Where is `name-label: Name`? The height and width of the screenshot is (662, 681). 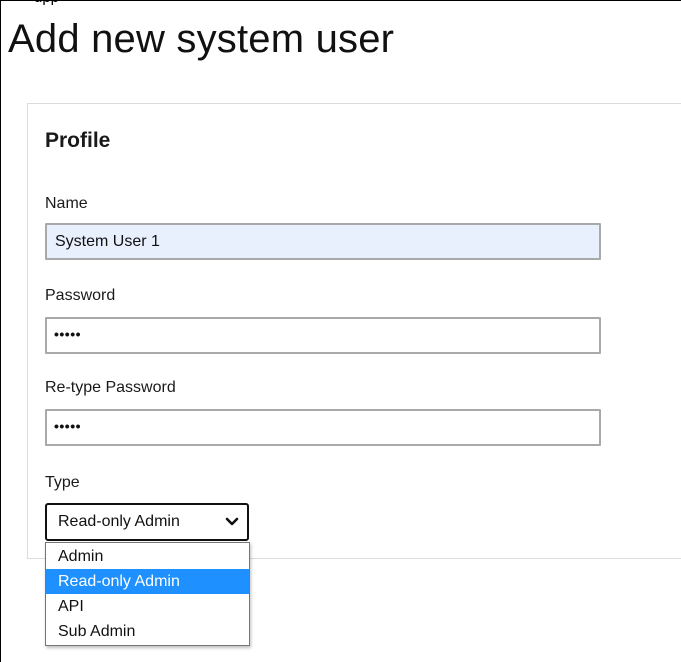
name-label: Name is located at coordinates (66, 203).